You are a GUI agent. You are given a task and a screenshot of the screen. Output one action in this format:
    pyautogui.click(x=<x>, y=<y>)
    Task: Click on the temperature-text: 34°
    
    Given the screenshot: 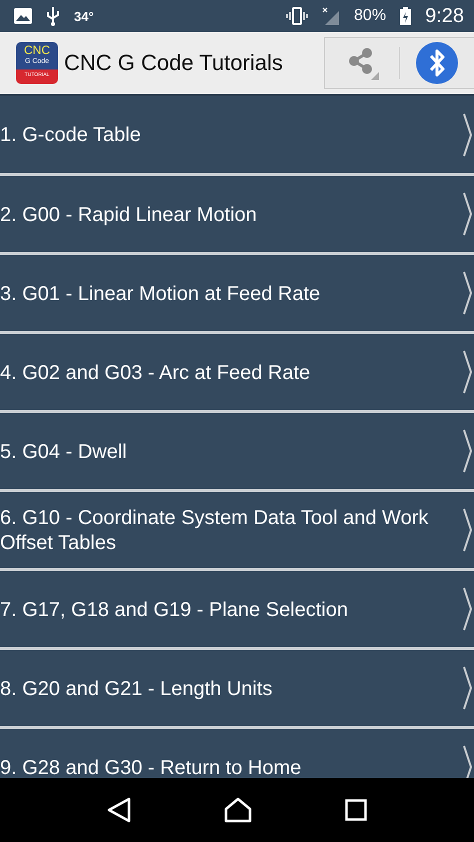 What is the action you would take?
    pyautogui.click(x=84, y=16)
    